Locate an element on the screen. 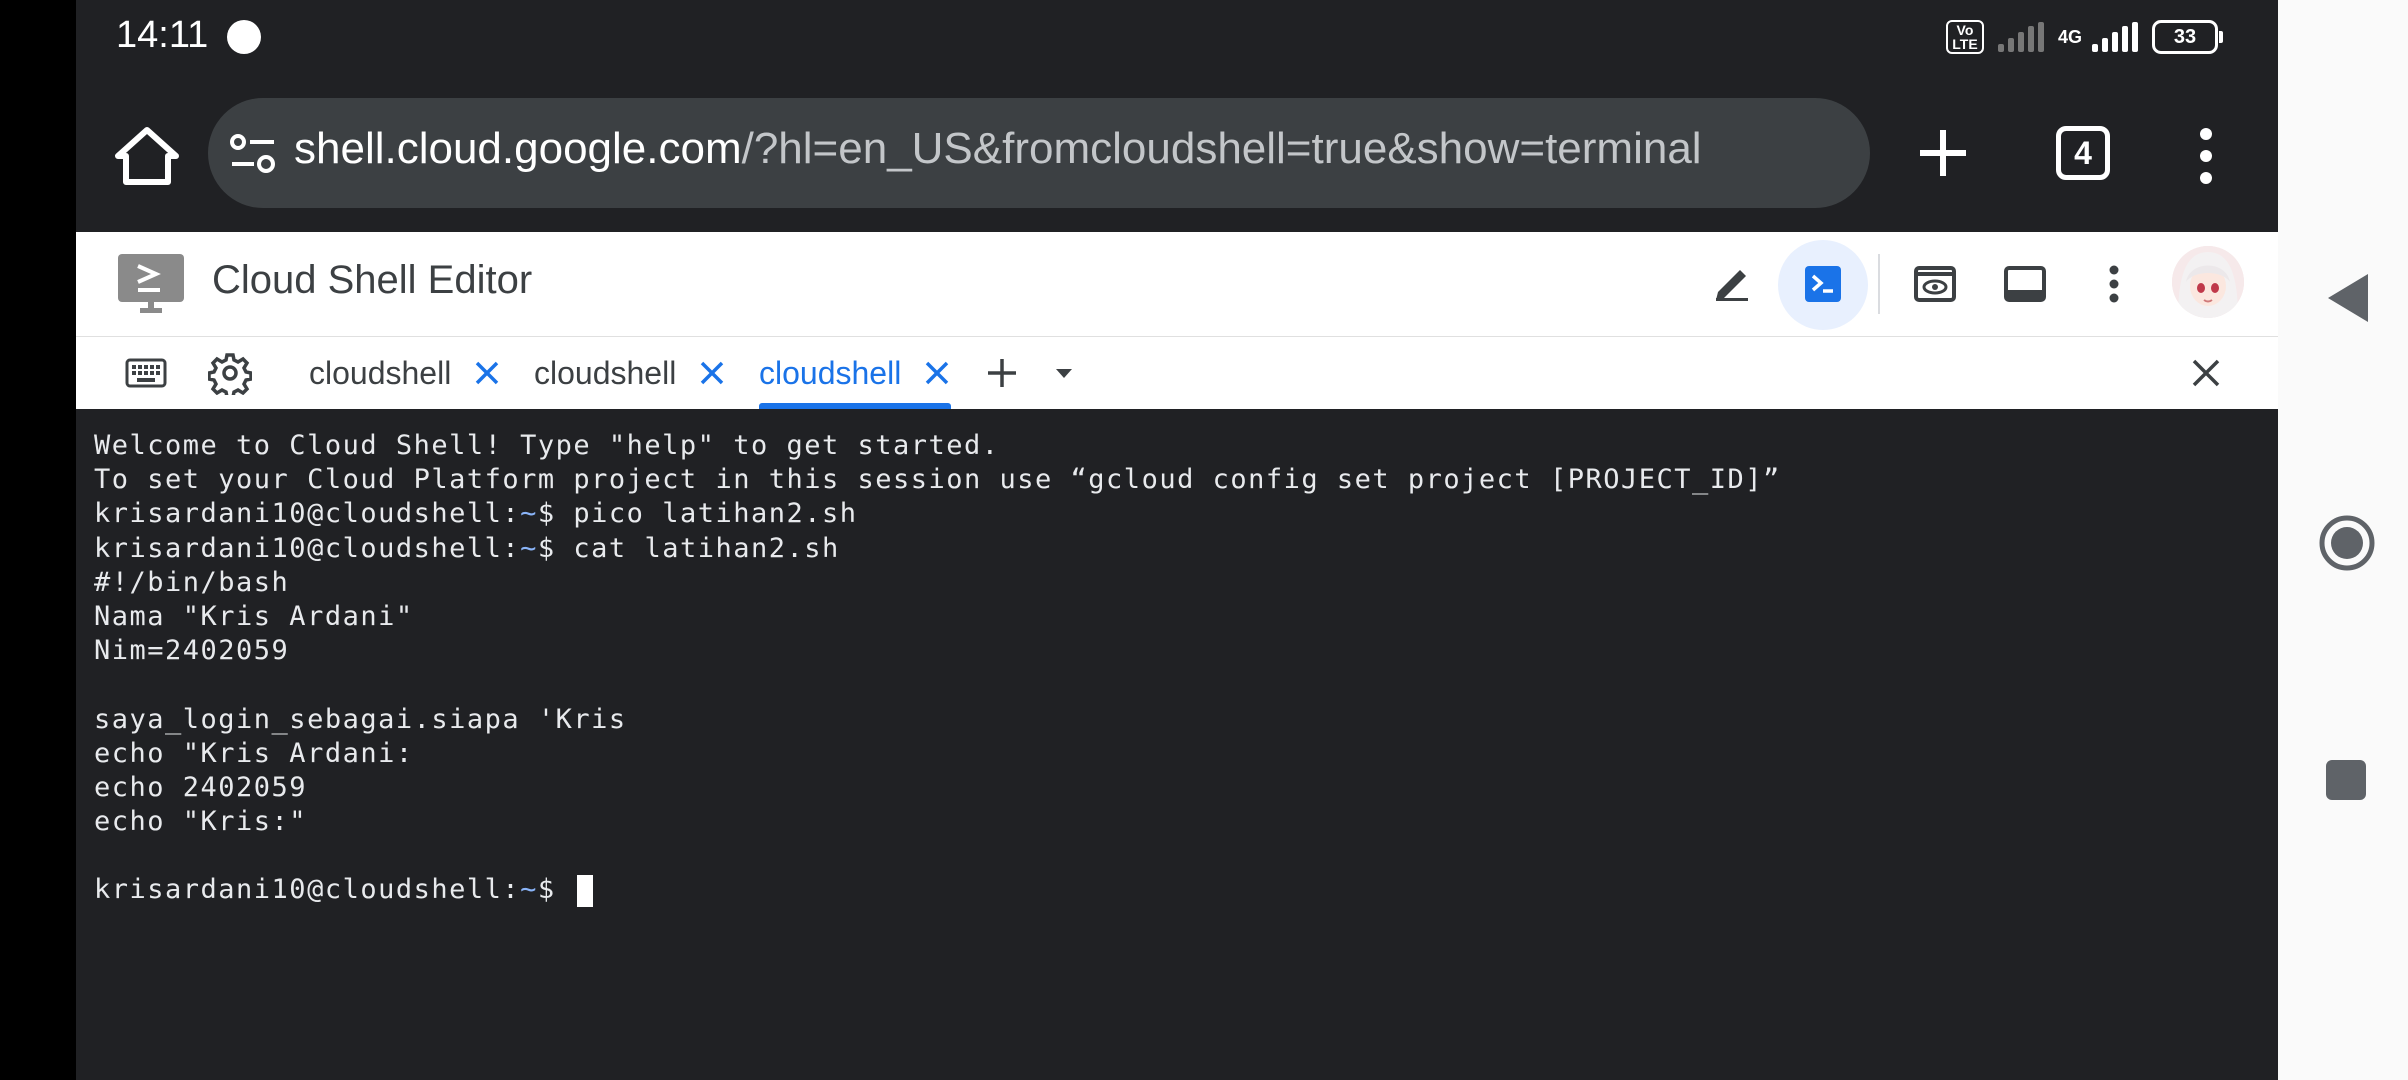  open-editor-button is located at coordinates (1732, 284).